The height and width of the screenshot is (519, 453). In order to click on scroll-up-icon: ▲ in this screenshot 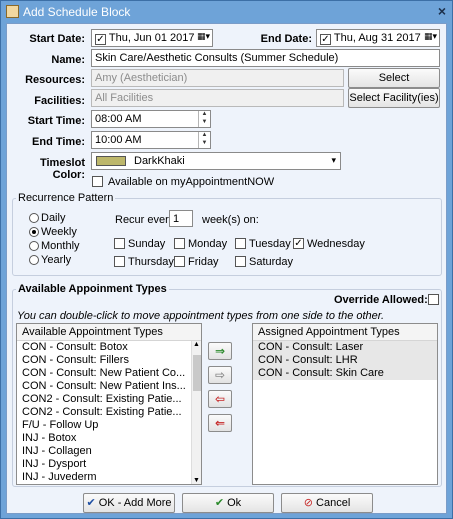, I will do `click(196, 344)`.